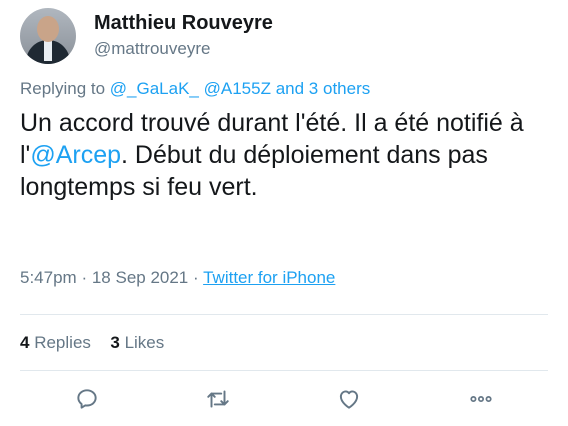 The image size is (568, 426). Describe the element at coordinates (220, 401) in the screenshot. I see `retweet-icon` at that location.